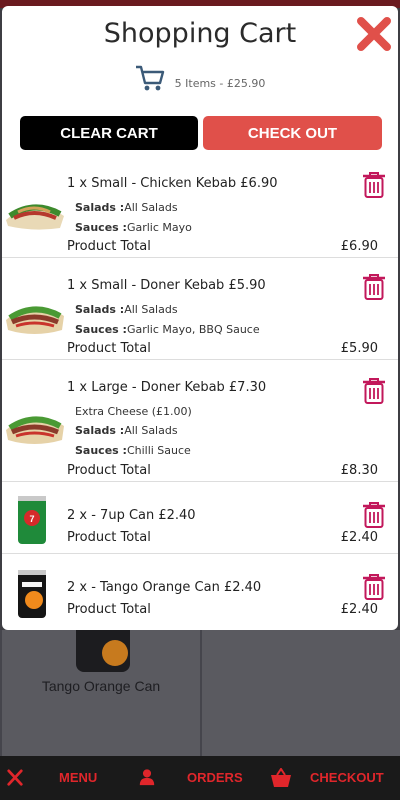 The image size is (400, 800). I want to click on user-icon, so click(147, 777).